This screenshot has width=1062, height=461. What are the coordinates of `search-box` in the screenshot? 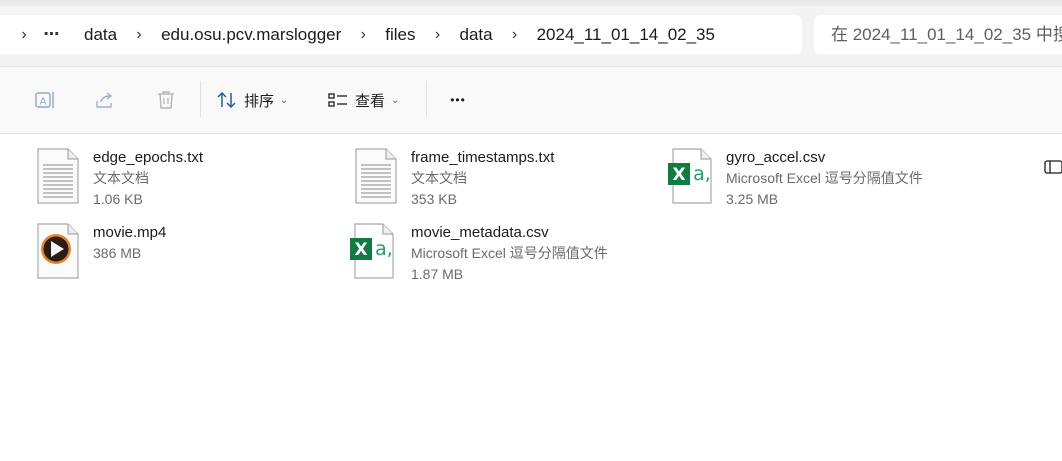 It's located at (938, 34).